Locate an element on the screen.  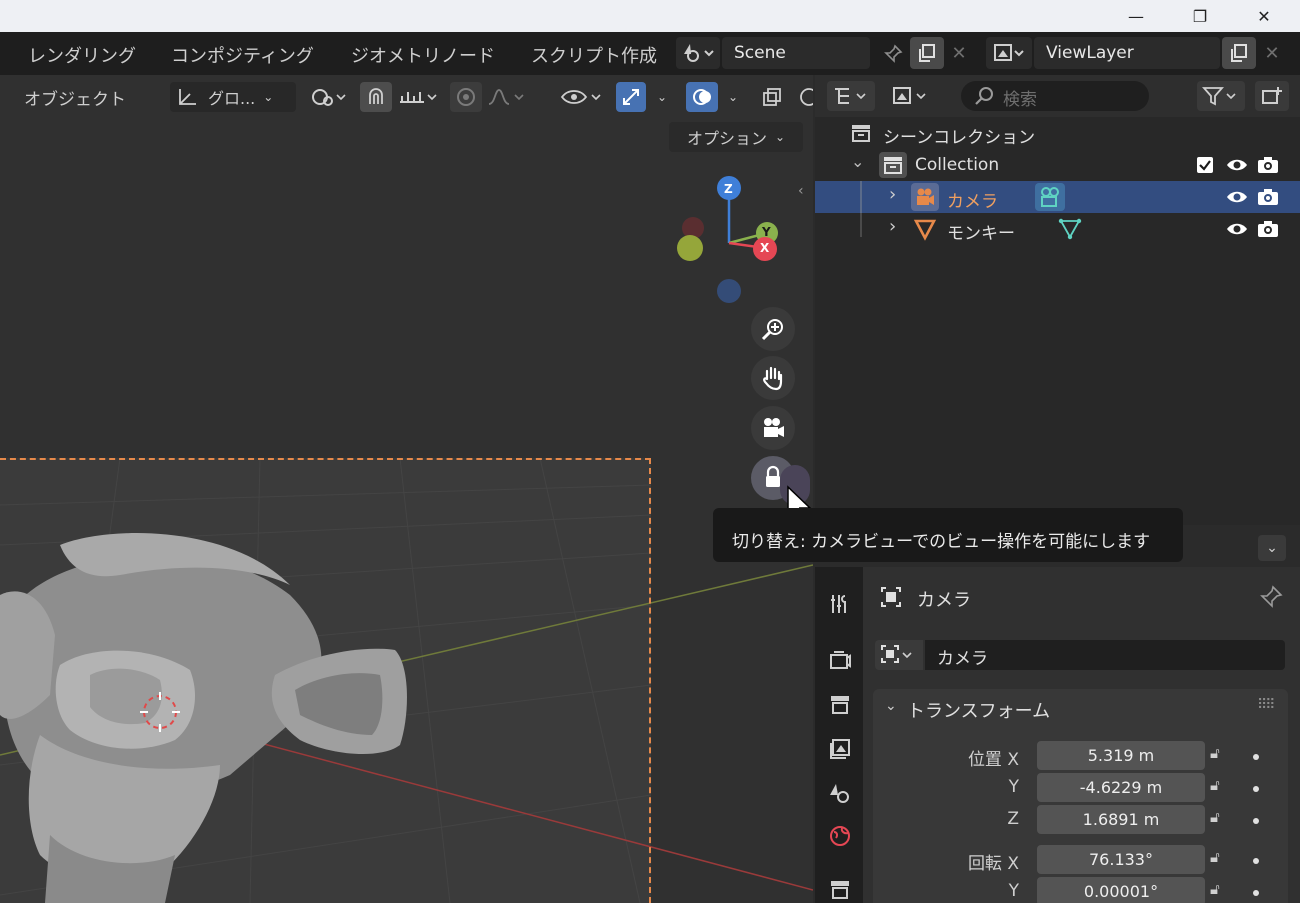
gizmo-x-label: X is located at coordinates (764, 248).